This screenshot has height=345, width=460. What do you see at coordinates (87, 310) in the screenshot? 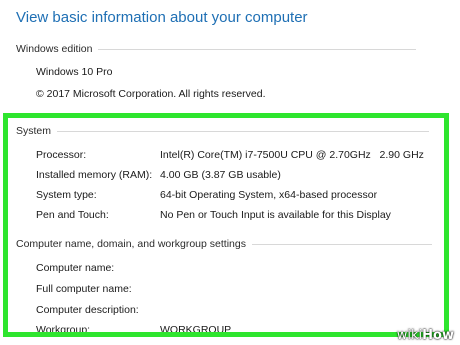
I see `row-label: Computer description:` at bounding box center [87, 310].